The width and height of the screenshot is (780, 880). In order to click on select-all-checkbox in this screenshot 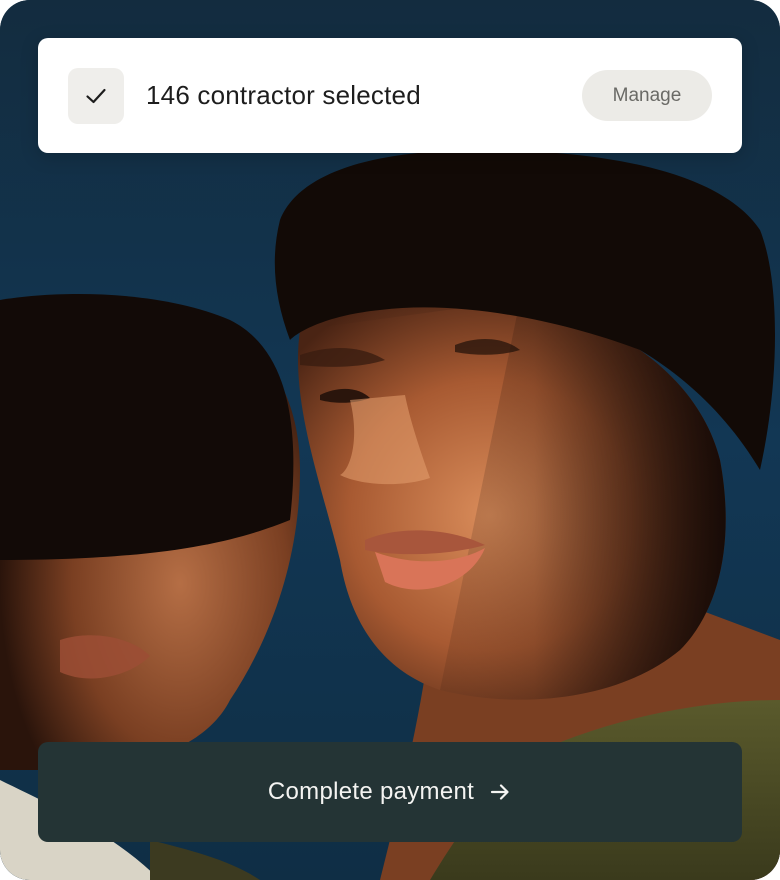, I will do `click(96, 96)`.